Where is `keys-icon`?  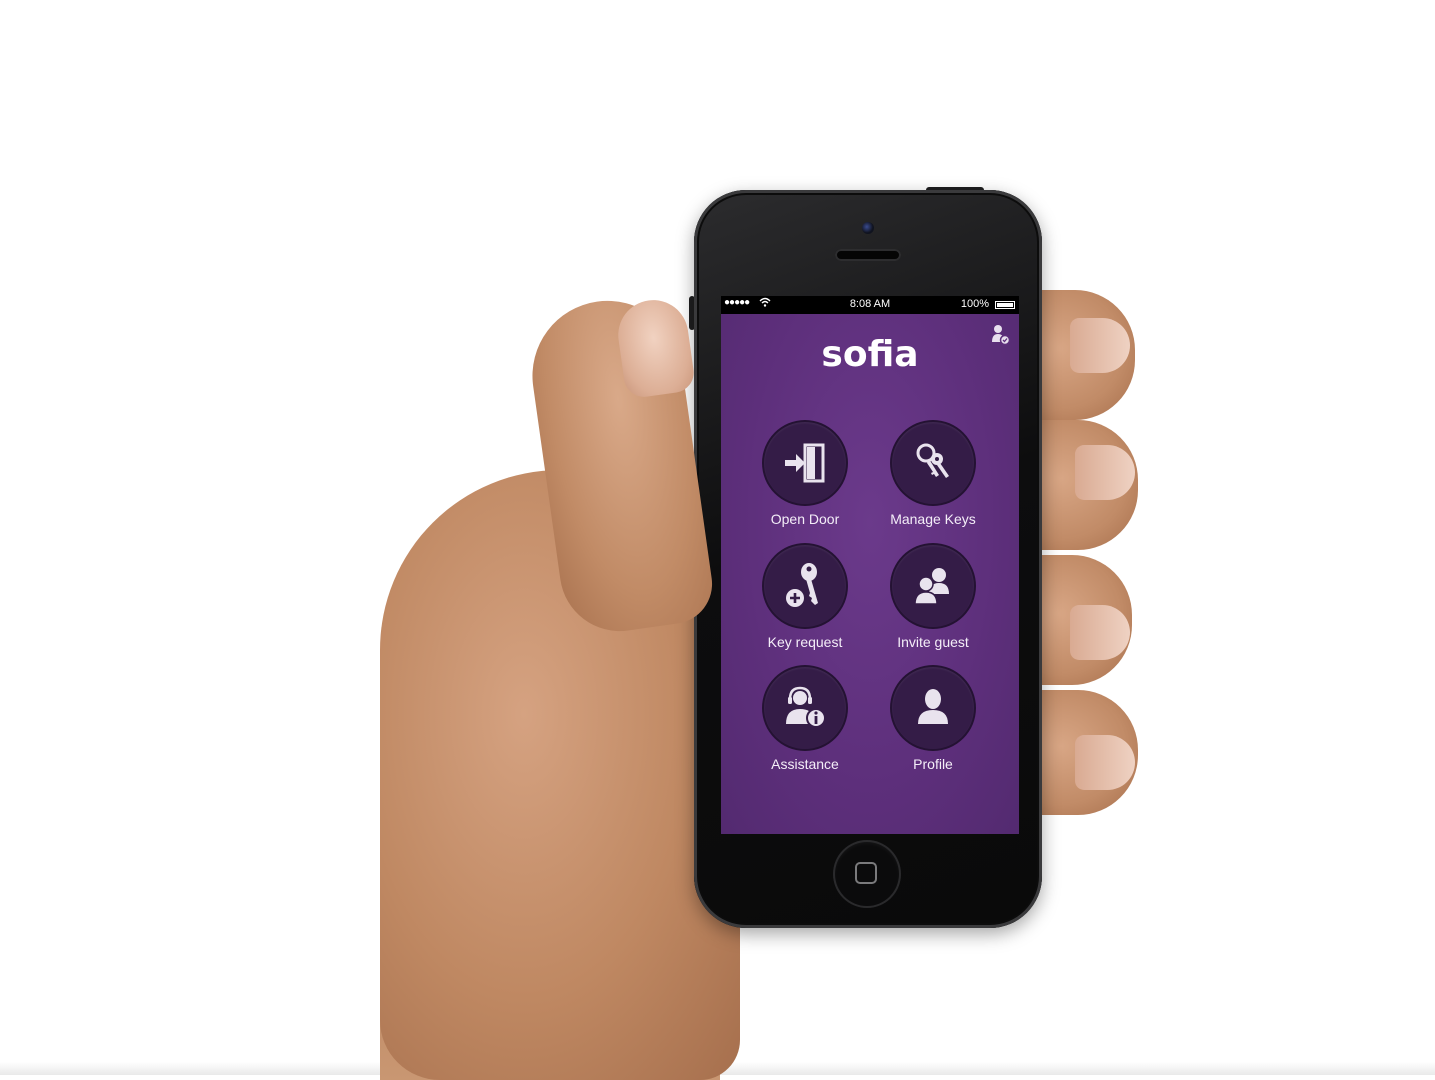 keys-icon is located at coordinates (932, 460).